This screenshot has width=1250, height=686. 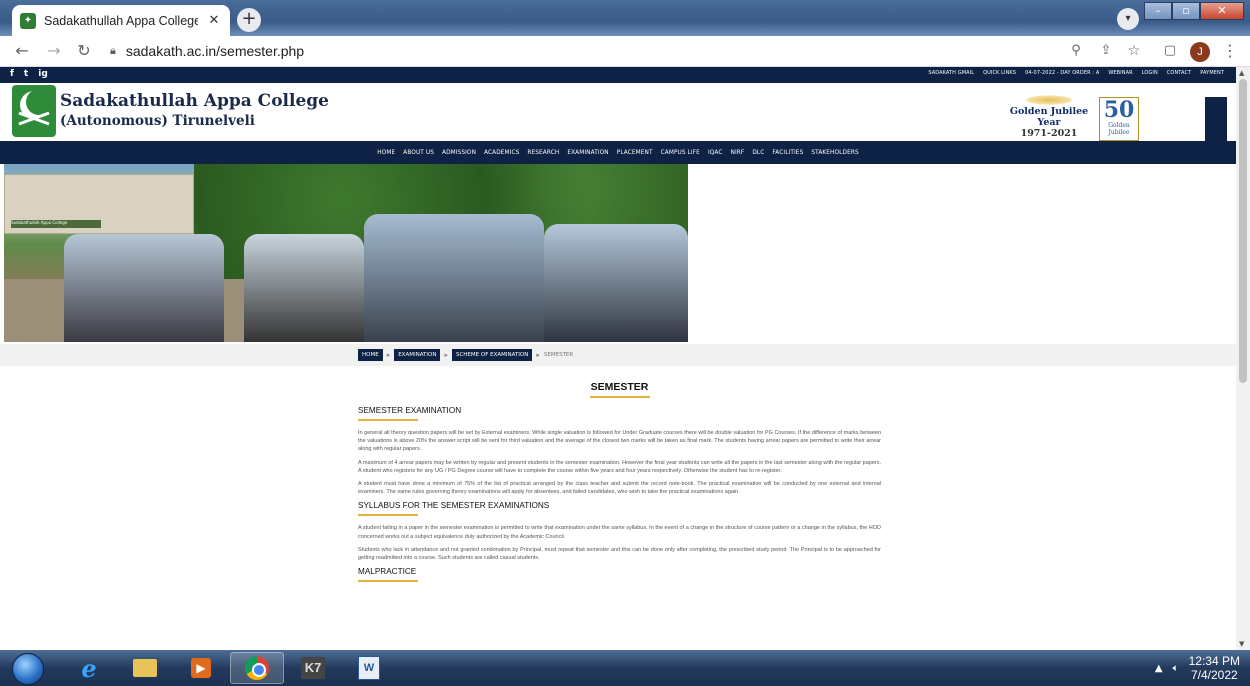 I want to click on college-logo, so click(x=34, y=111).